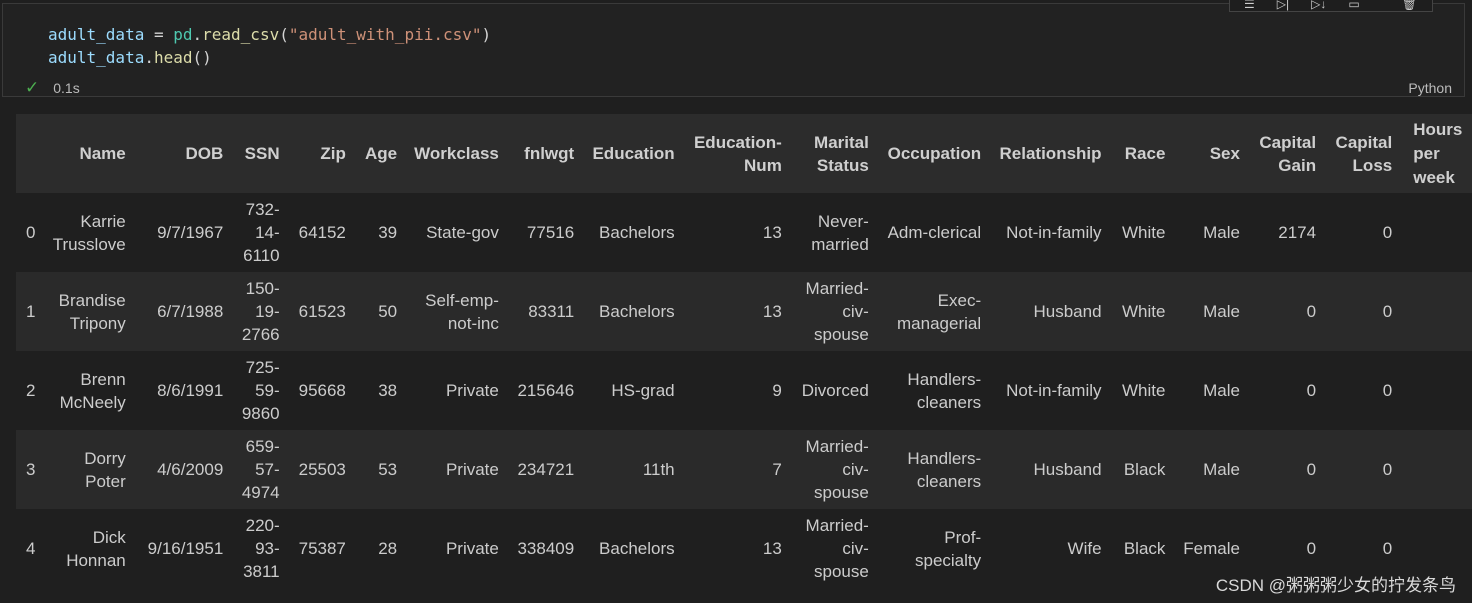  What do you see at coordinates (91, 153) in the screenshot?
I see `column-header: Name` at bounding box center [91, 153].